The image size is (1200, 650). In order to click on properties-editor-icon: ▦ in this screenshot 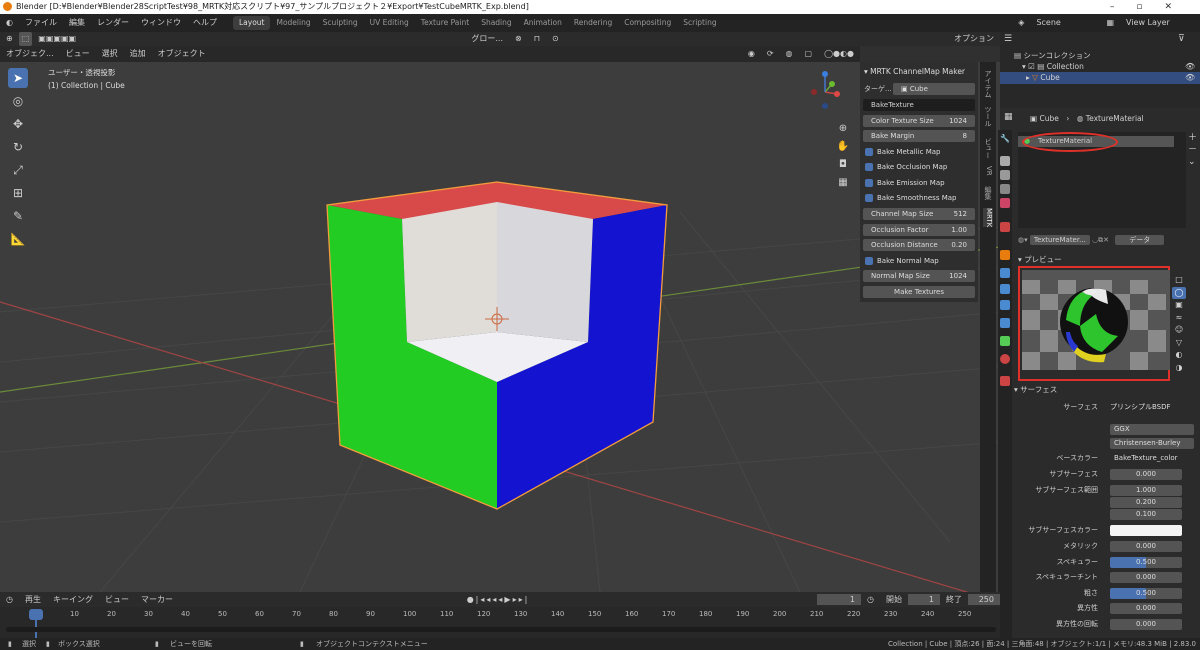, I will do `click(1008, 117)`.